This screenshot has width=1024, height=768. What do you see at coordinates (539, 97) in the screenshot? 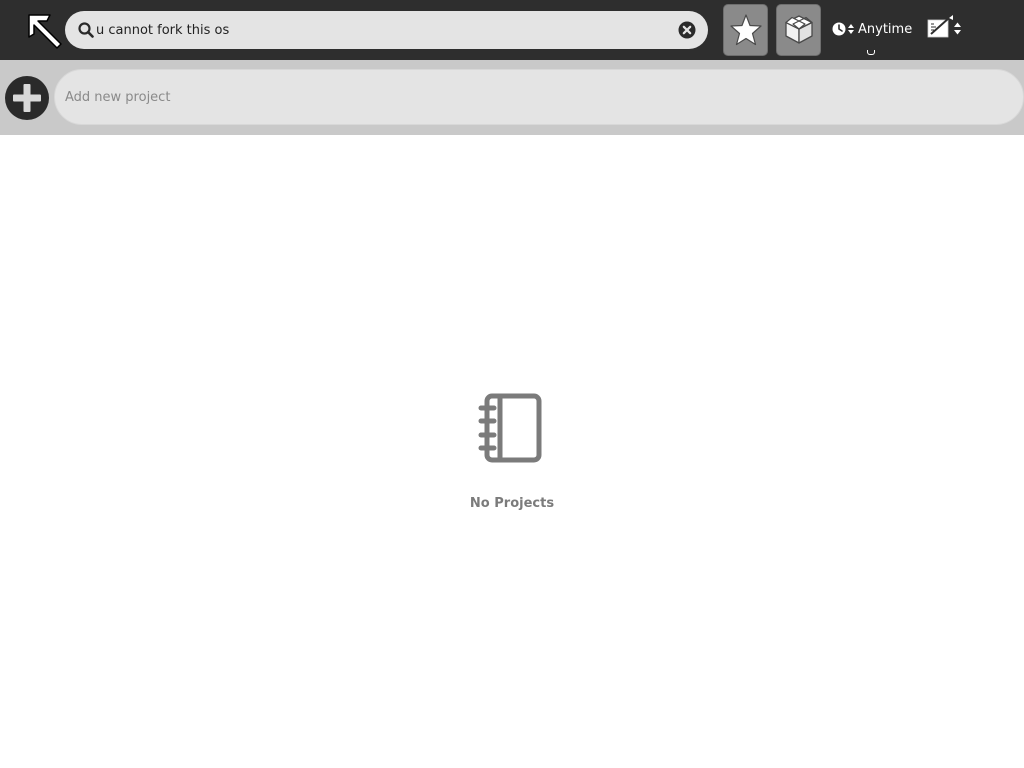
I see `new-project-input` at bounding box center [539, 97].